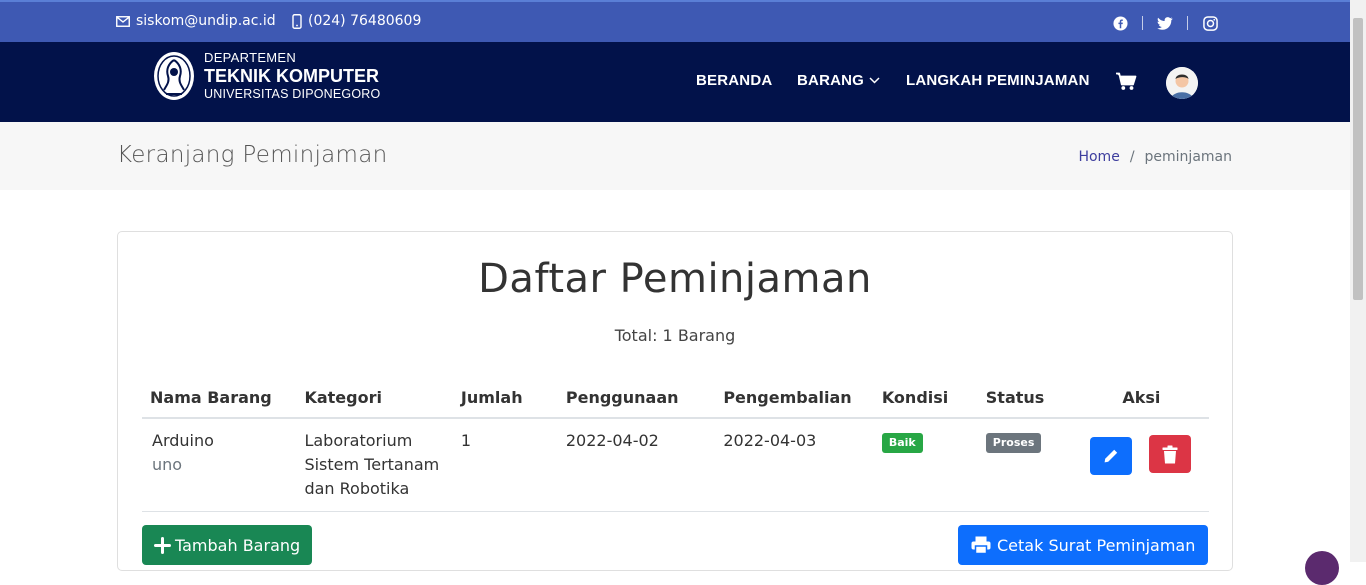 The height and width of the screenshot is (585, 1366). What do you see at coordinates (291, 76) in the screenshot?
I see `brand-line-2: TEKNIK KOMPUTER` at bounding box center [291, 76].